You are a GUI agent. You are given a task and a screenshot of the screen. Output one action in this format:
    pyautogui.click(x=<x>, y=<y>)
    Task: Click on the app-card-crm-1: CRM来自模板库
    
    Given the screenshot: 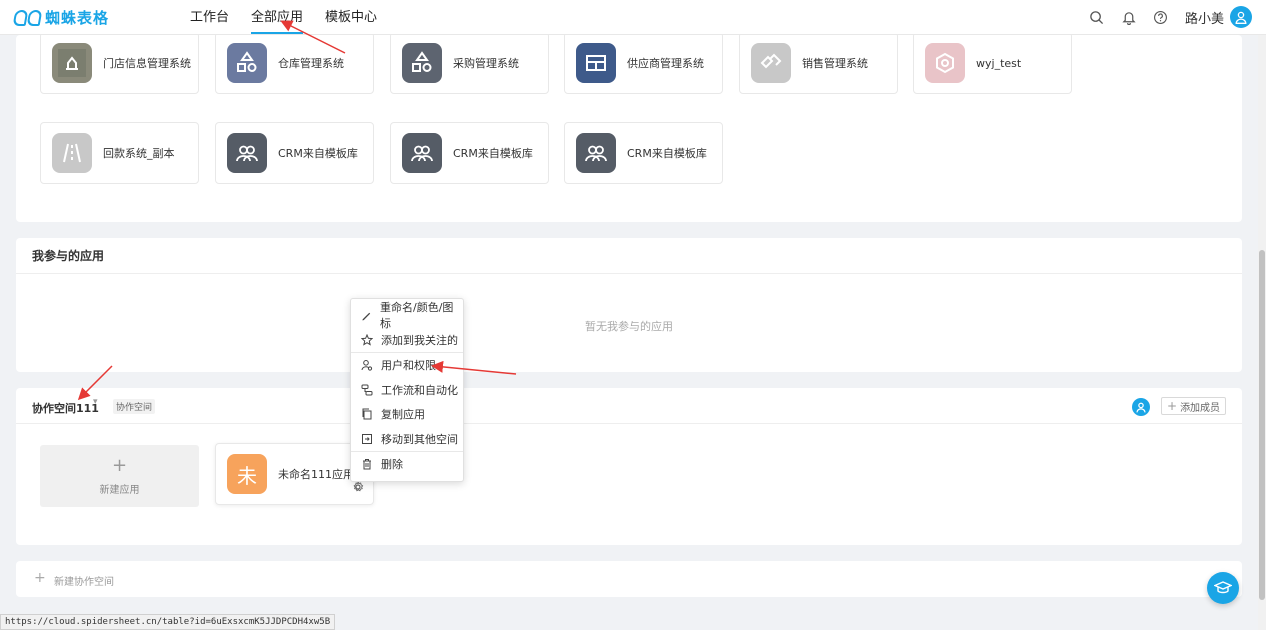 What is the action you would take?
    pyautogui.click(x=294, y=153)
    